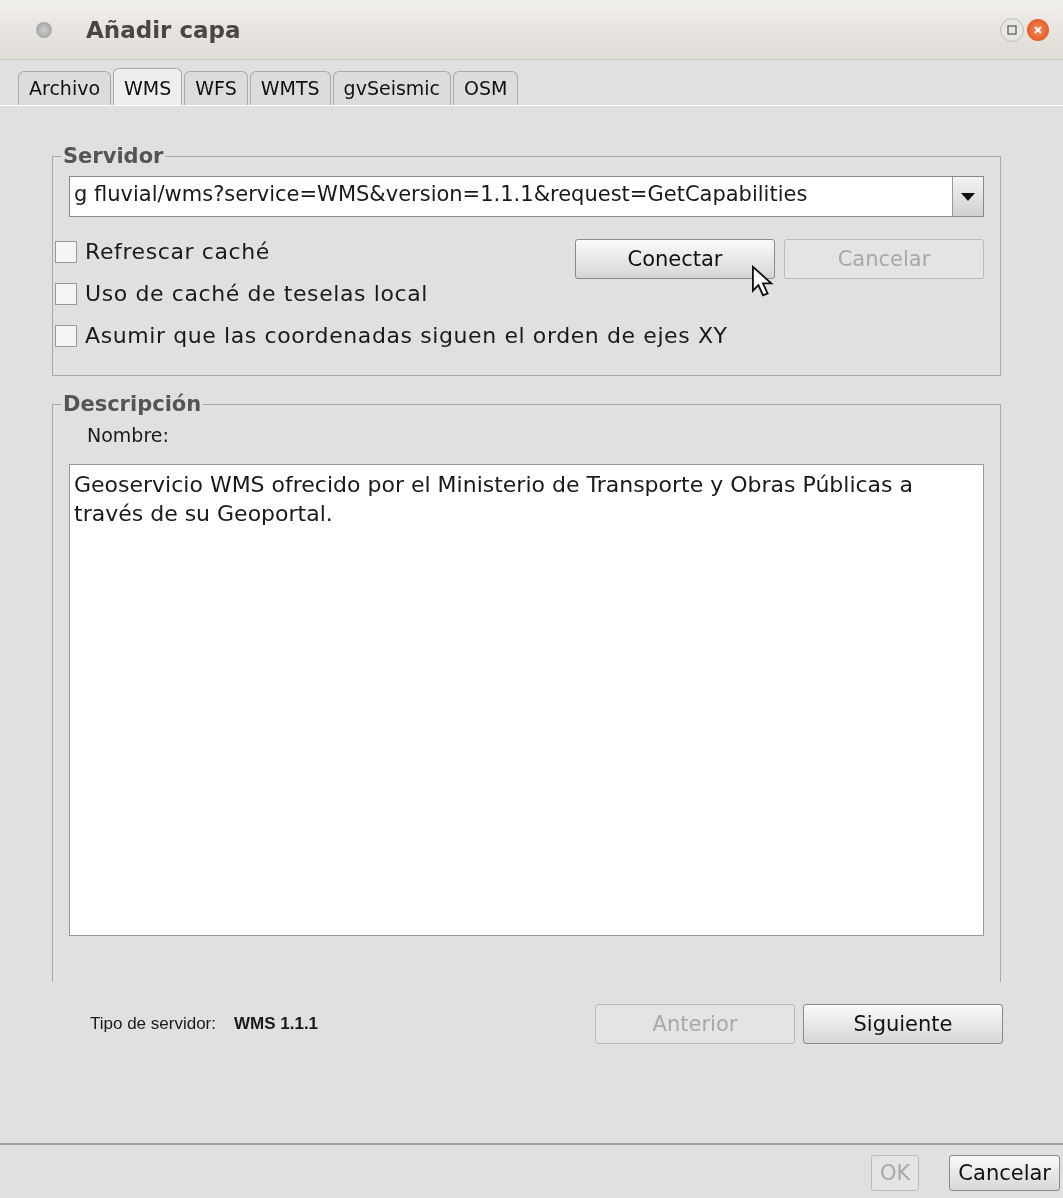 This screenshot has width=1063, height=1198. What do you see at coordinates (113, 156) in the screenshot?
I see `group-title: Servidor` at bounding box center [113, 156].